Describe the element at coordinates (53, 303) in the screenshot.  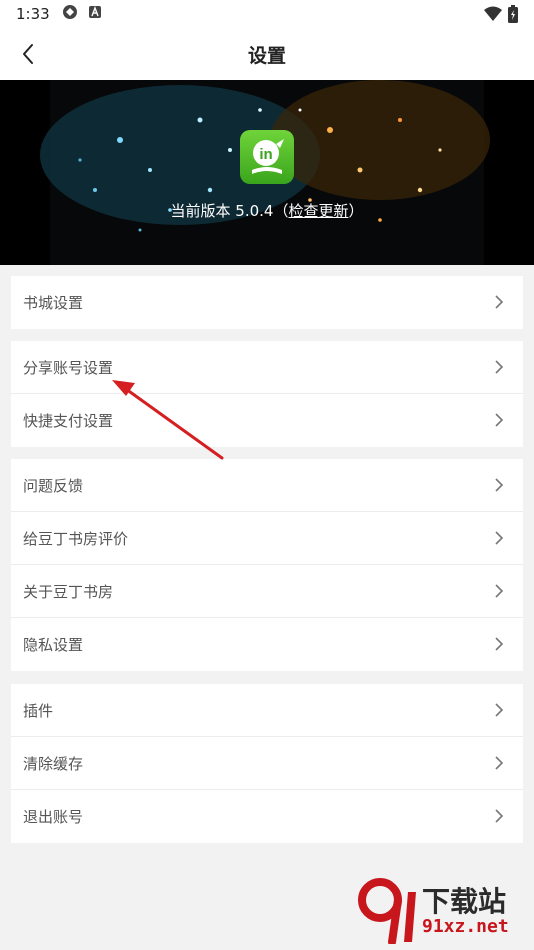
I see `settings-row-label: 书城设置` at that location.